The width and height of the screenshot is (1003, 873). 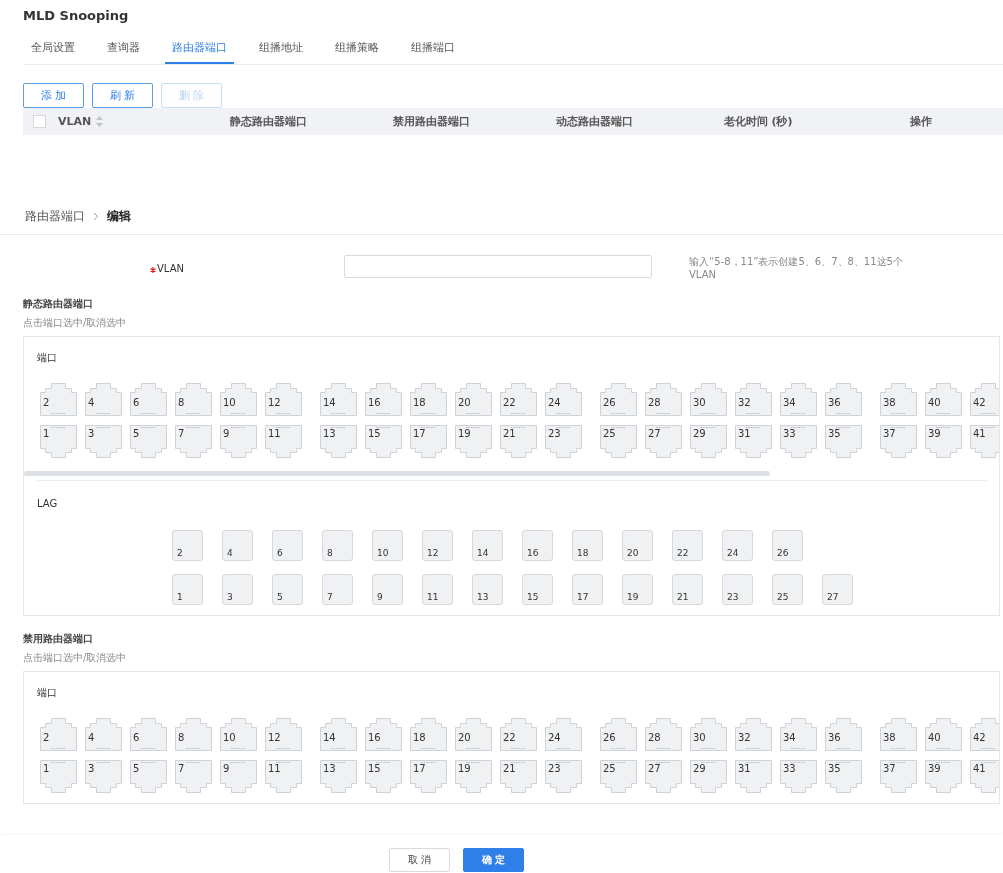 What do you see at coordinates (537, 589) in the screenshot?
I see `lag-button: 15` at bounding box center [537, 589].